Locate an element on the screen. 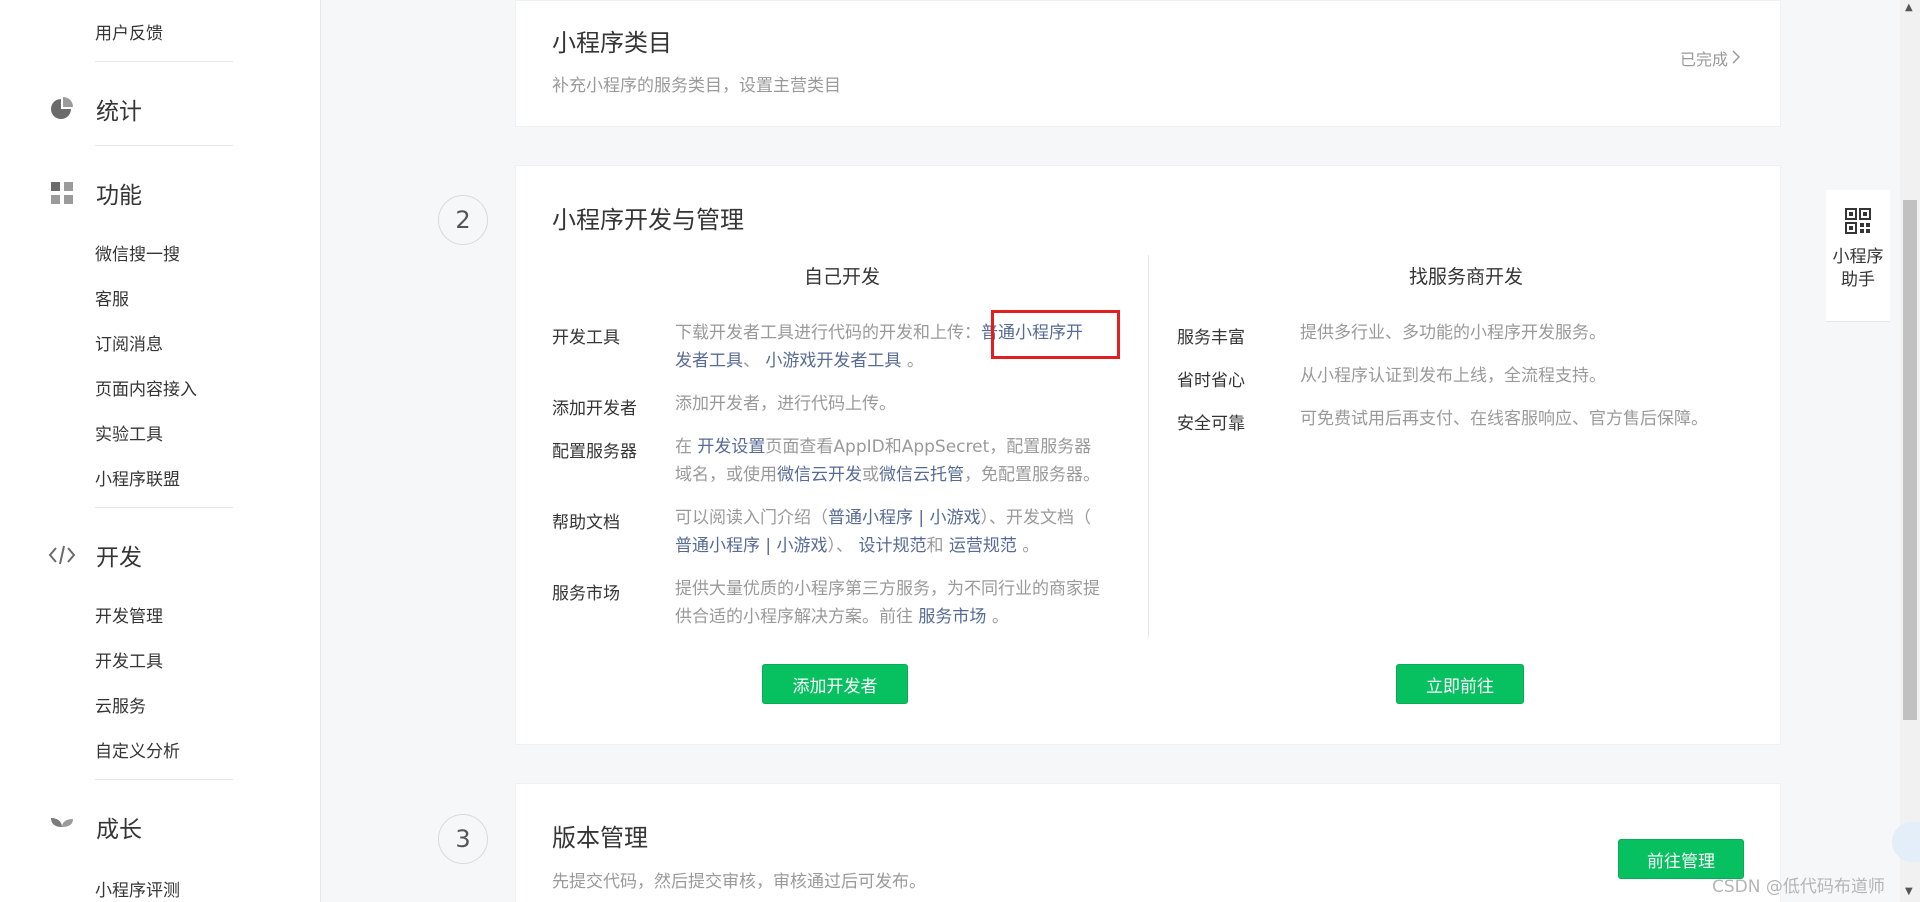 Image resolution: width=1920 pixels, height=902 pixels. dev-title: 小程序开发与管理 is located at coordinates (648, 220).